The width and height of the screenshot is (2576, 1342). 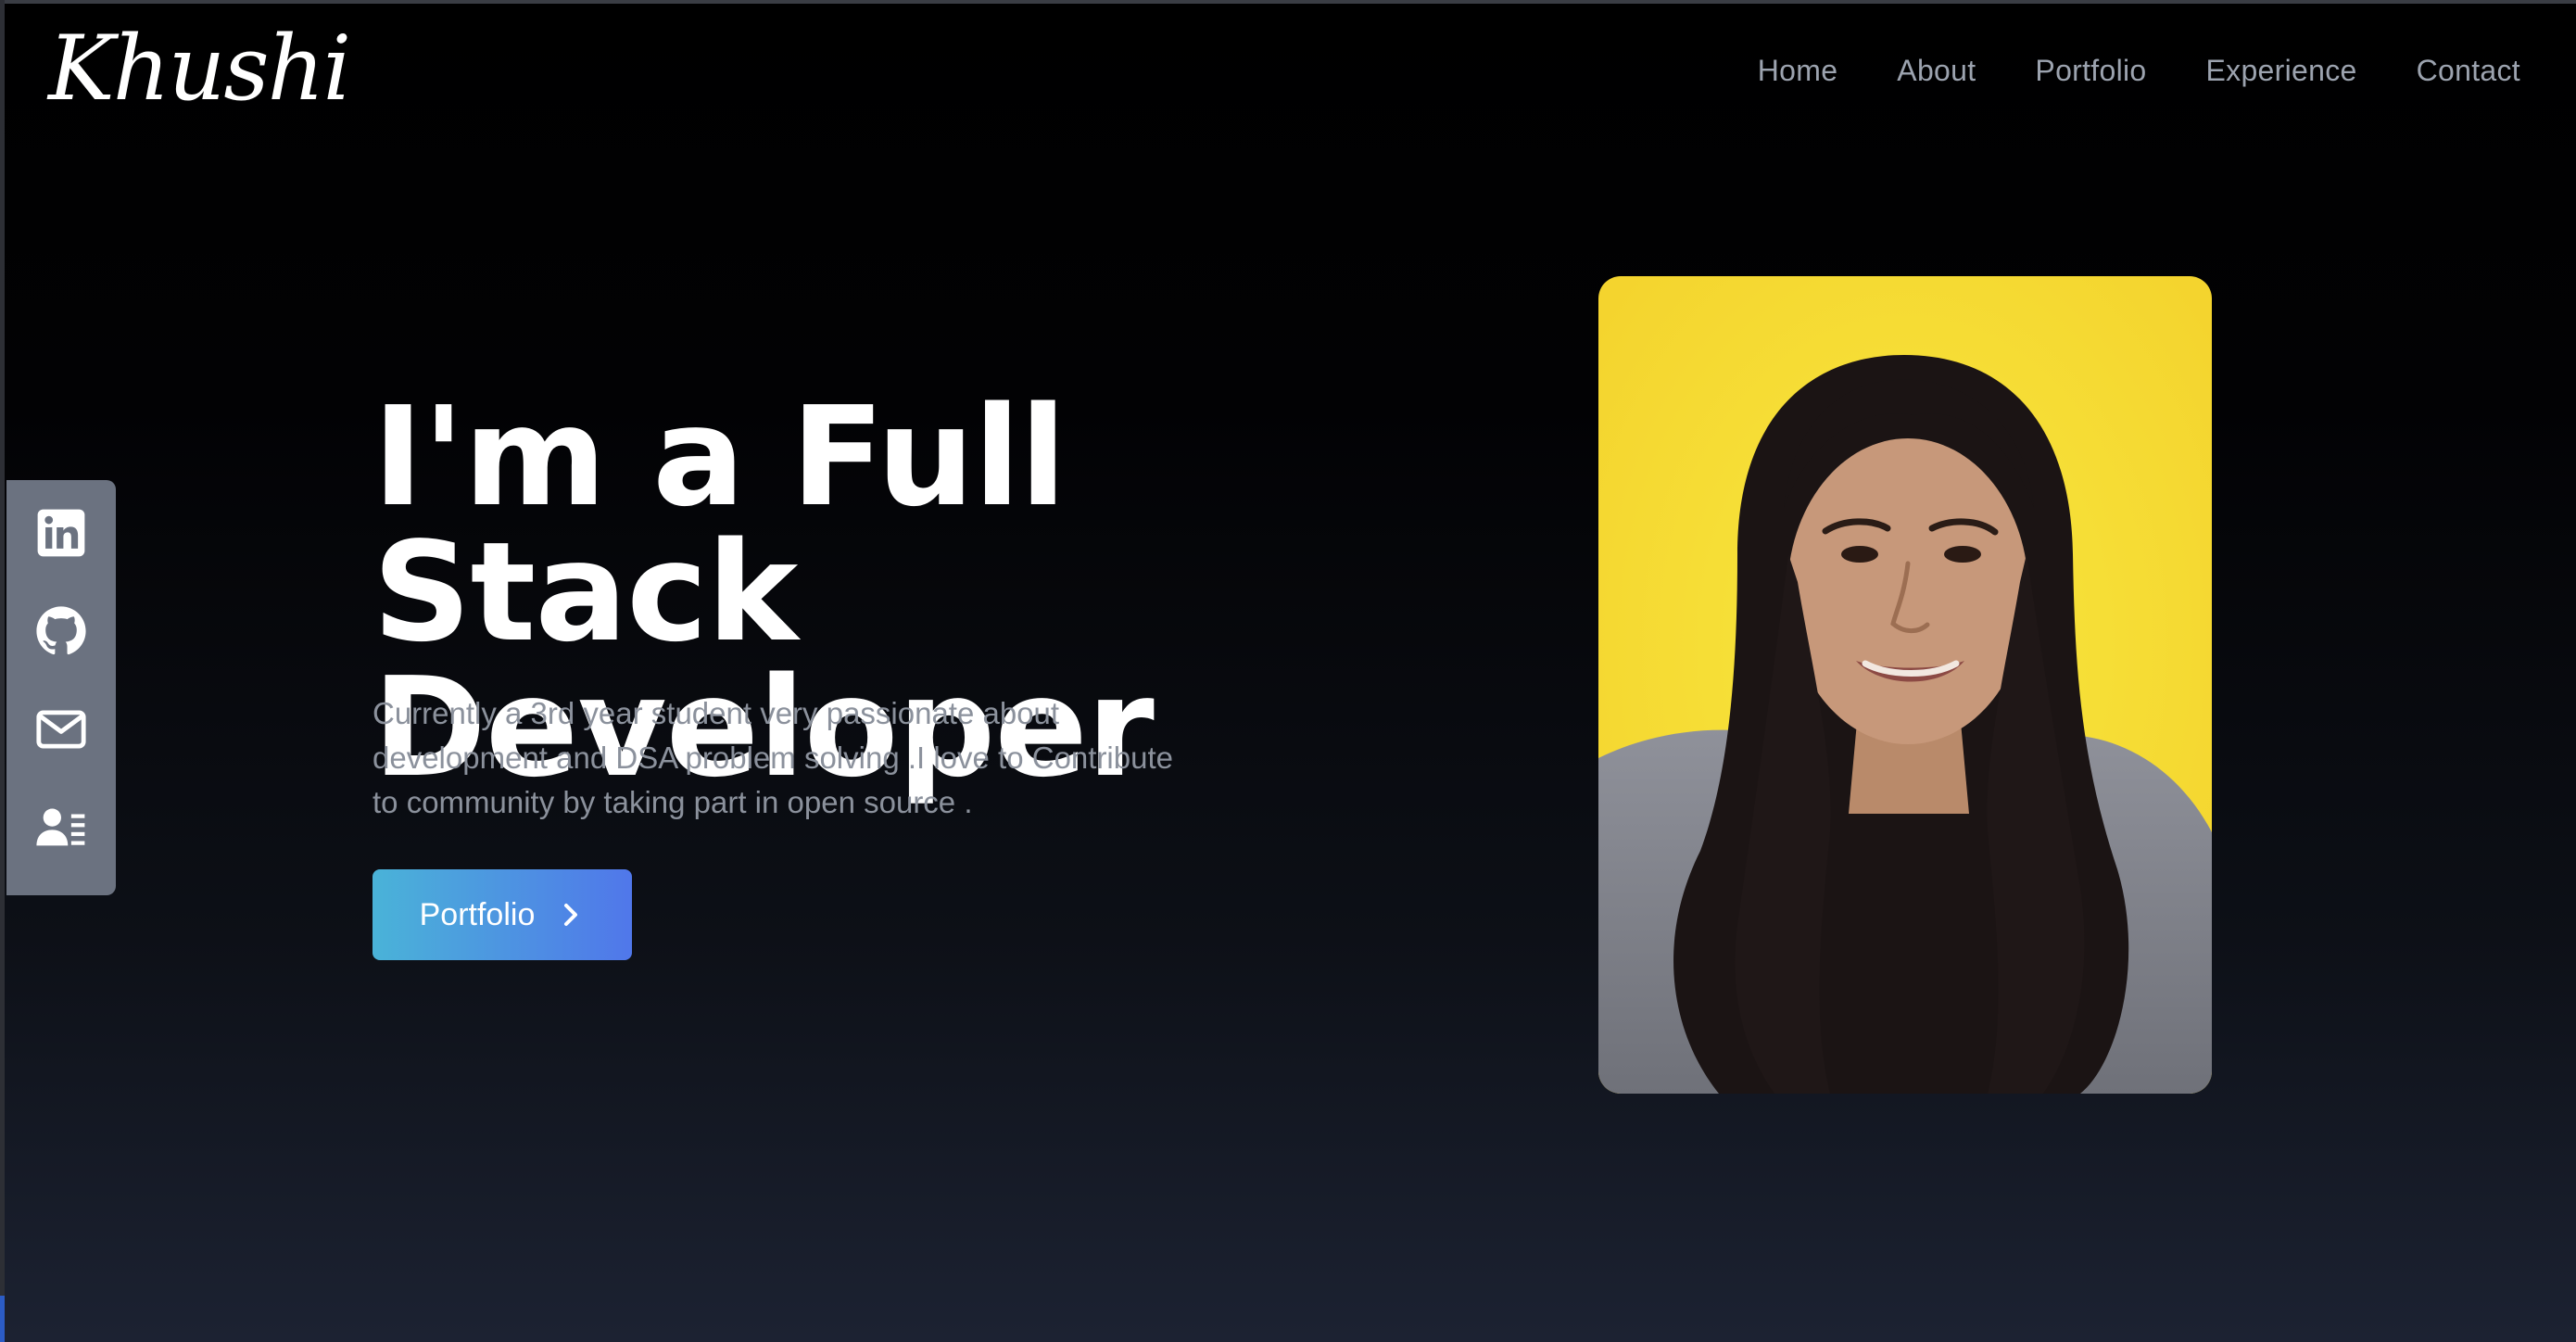 I want to click on nav-item-about: About, so click(x=1937, y=71).